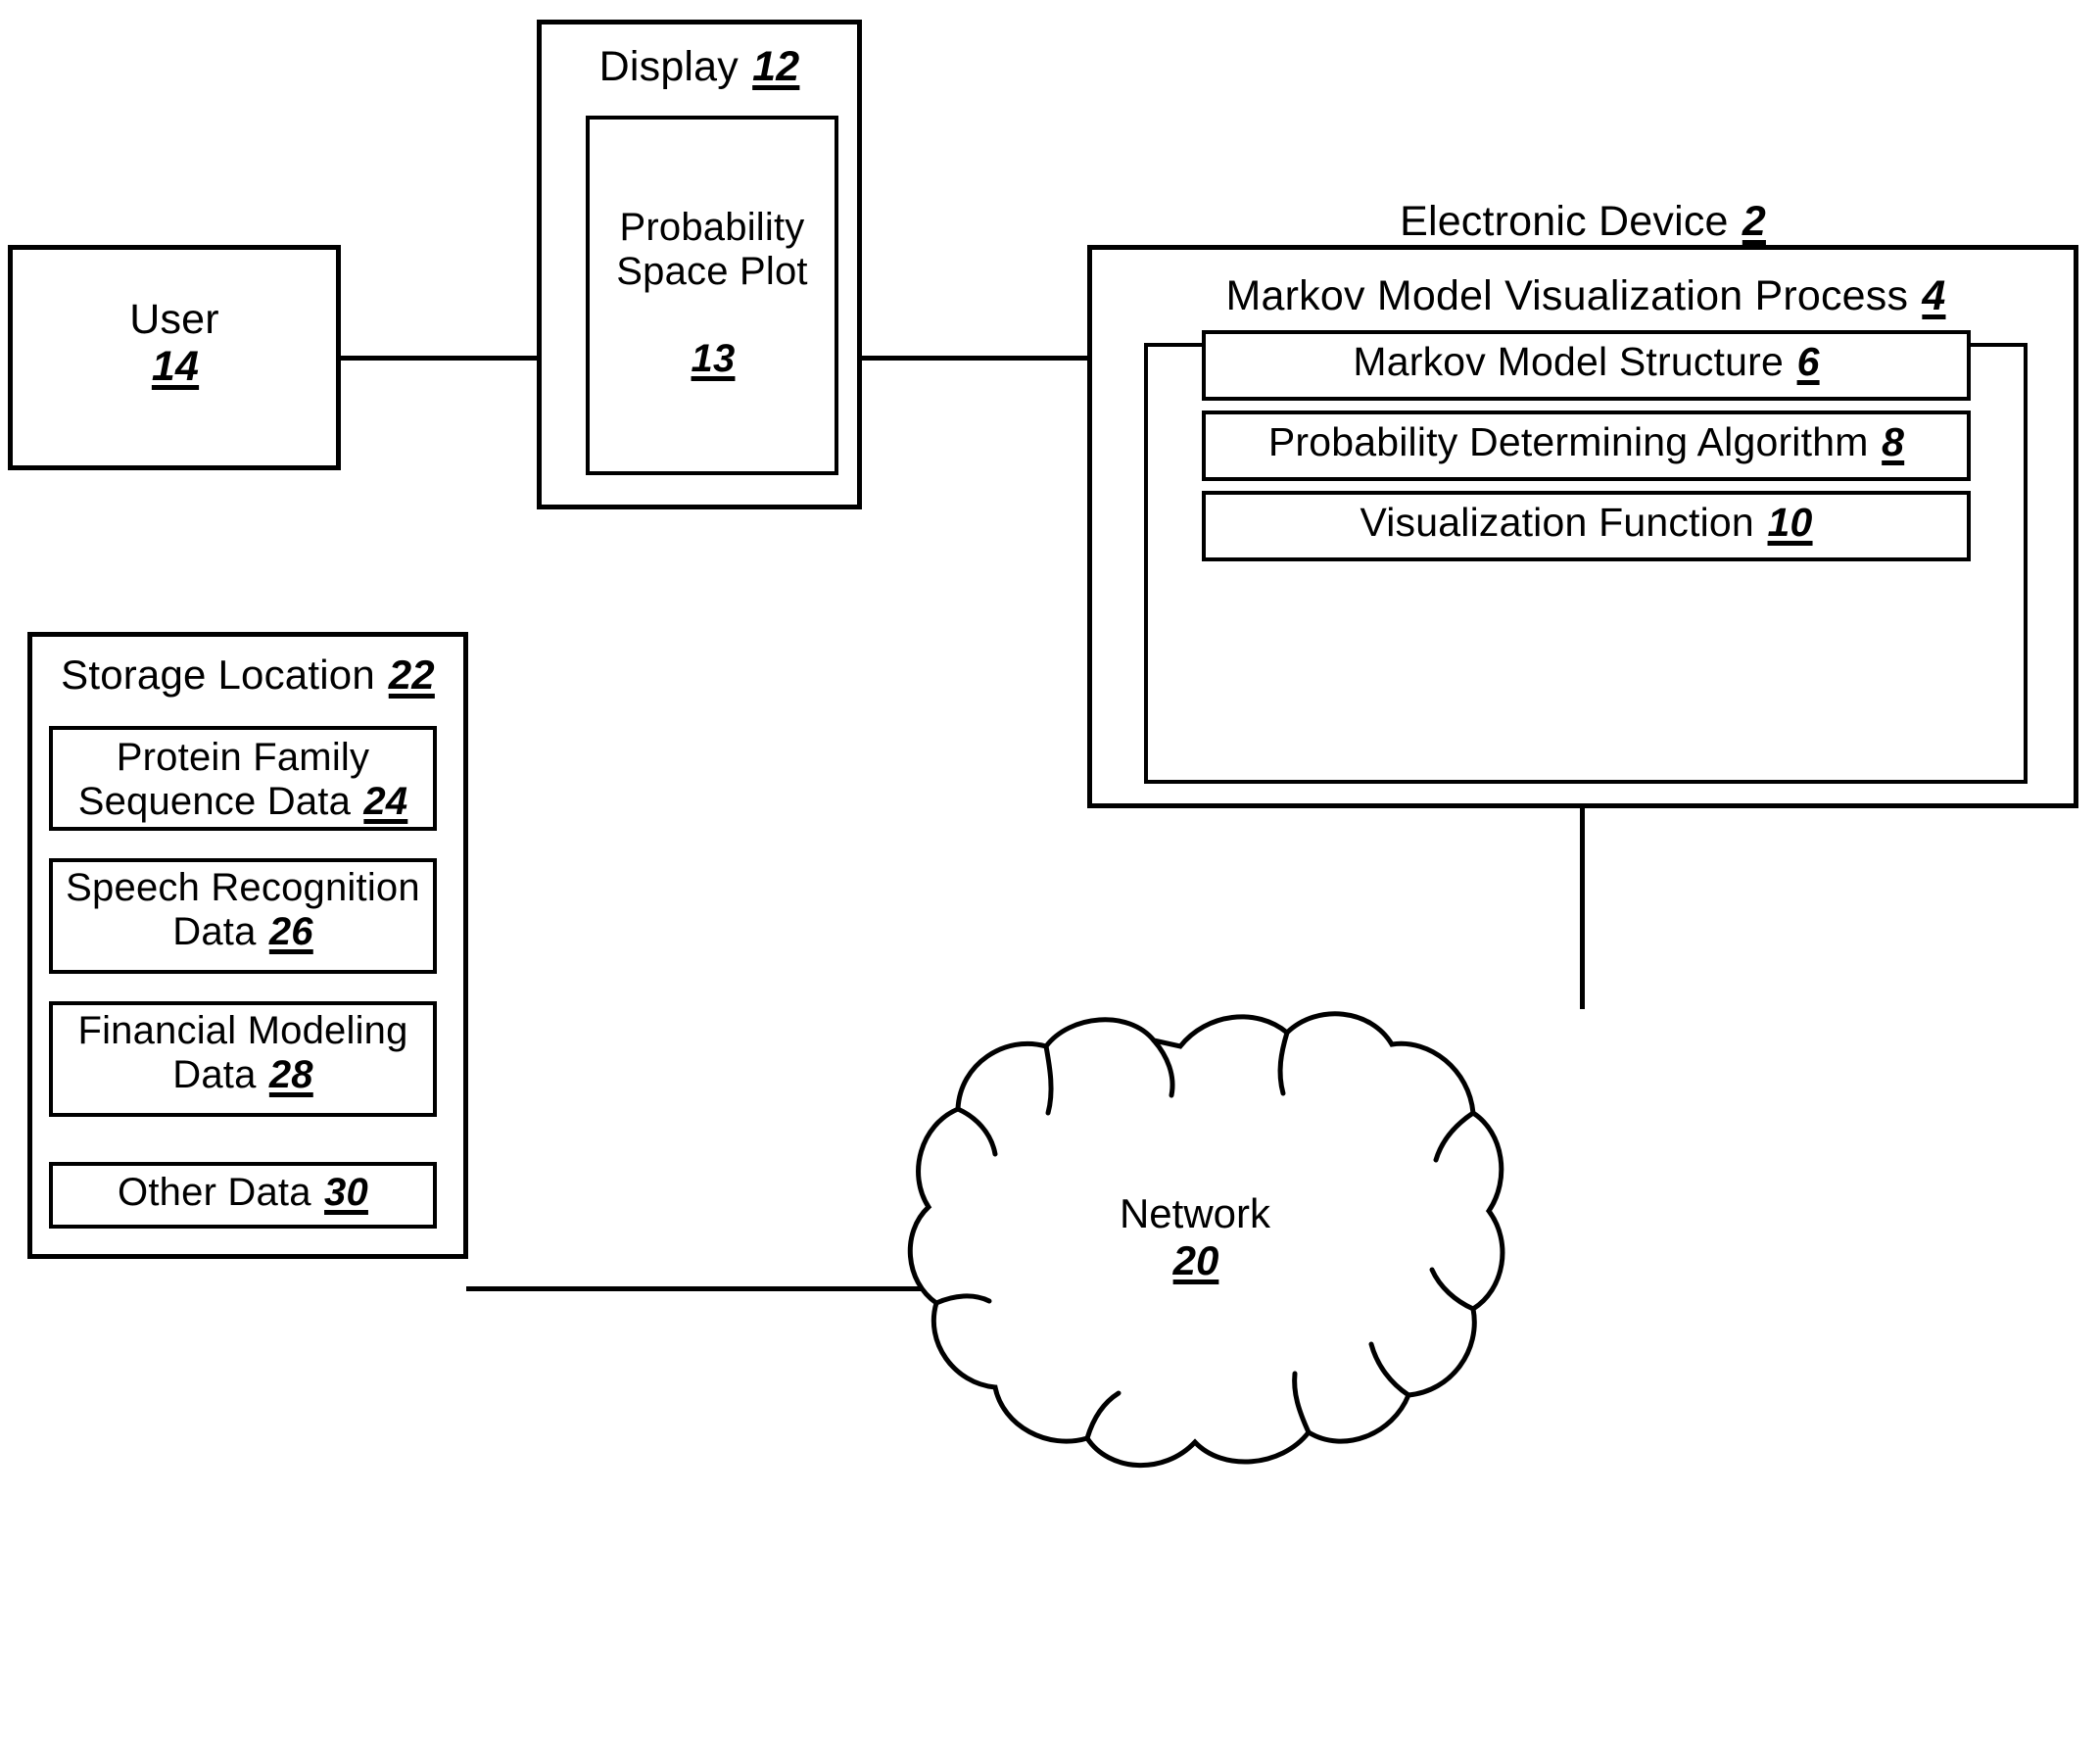 The image size is (2100, 1738). What do you see at coordinates (214, 931) in the screenshot?
I see `storage-item-1-line2: Data` at bounding box center [214, 931].